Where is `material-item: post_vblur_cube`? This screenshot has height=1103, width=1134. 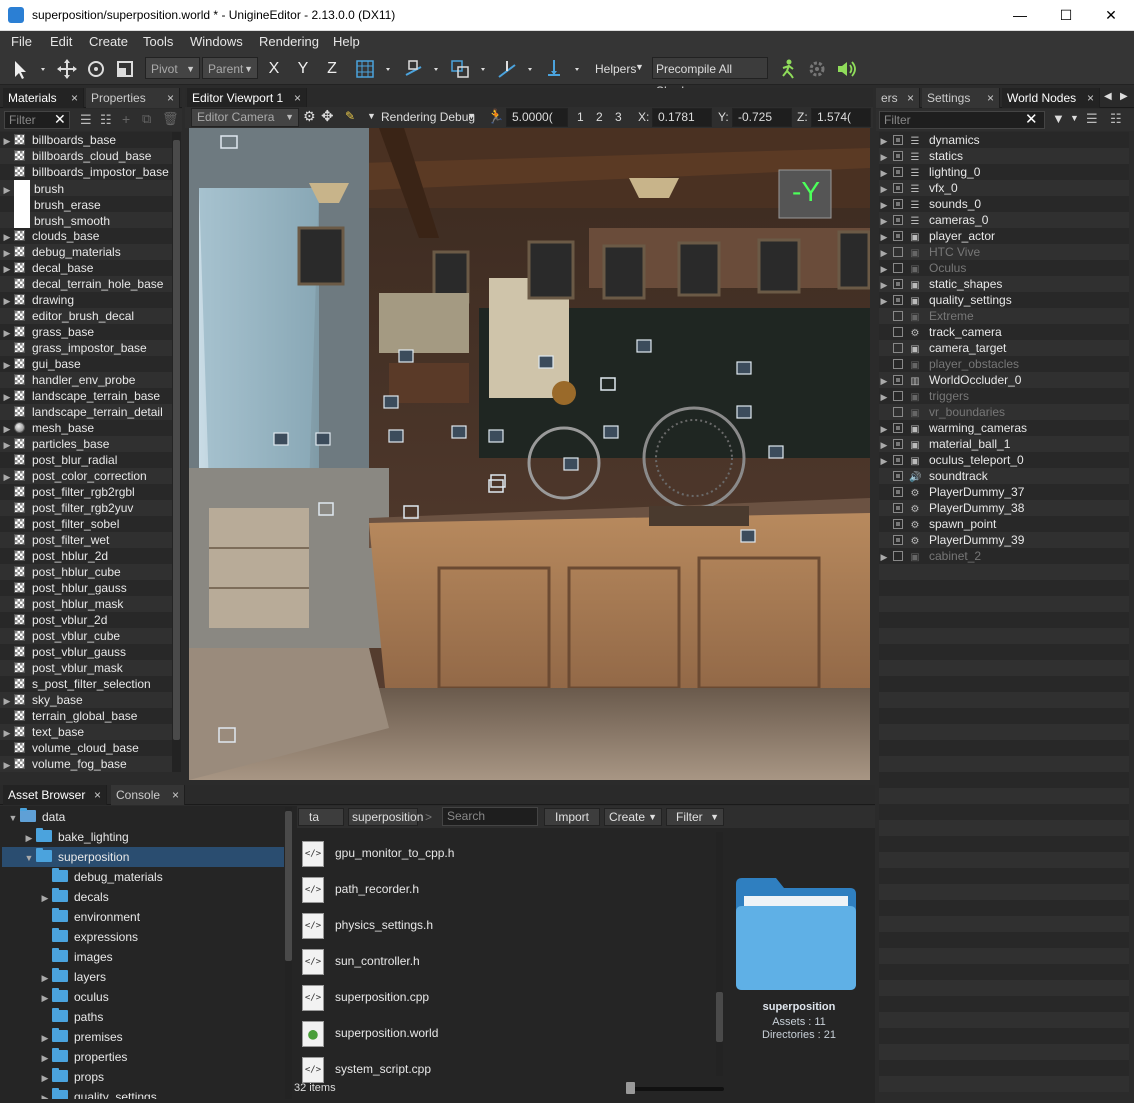 material-item: post_vblur_cube is located at coordinates (86, 636).